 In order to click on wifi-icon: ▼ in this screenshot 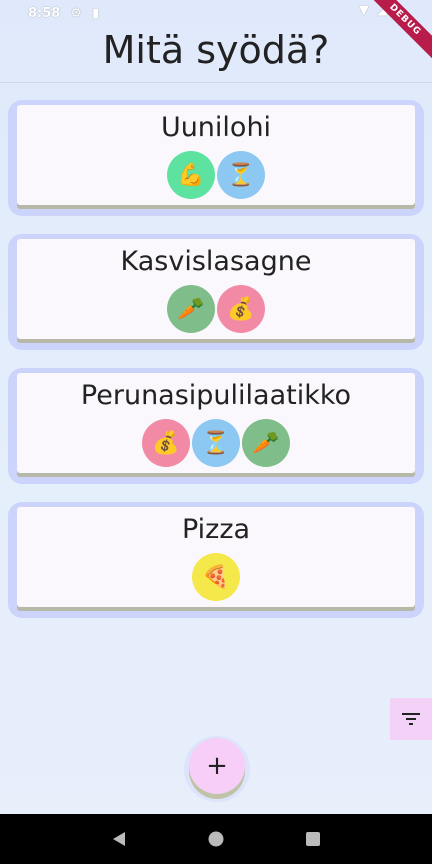, I will do `click(363, 10)`.